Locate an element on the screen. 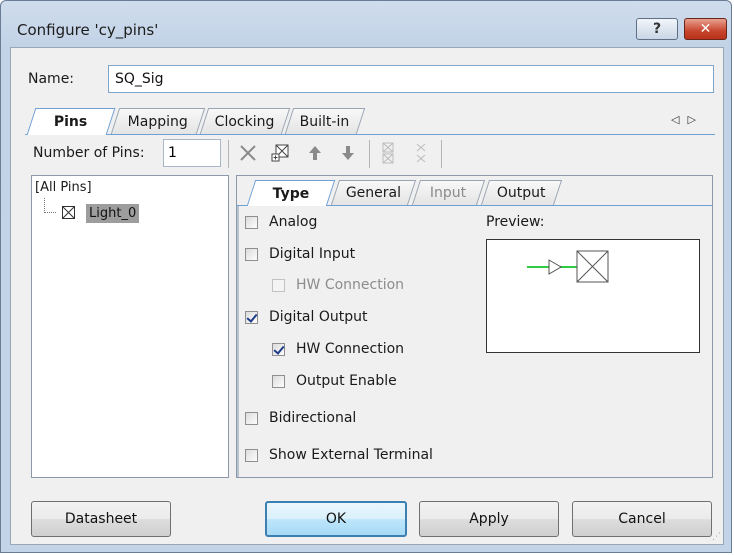  analog-checkbox is located at coordinates (251, 222).